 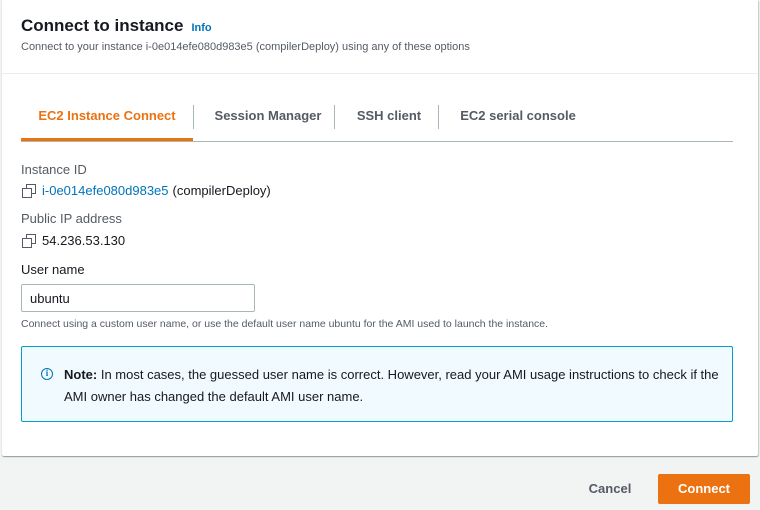 What do you see at coordinates (53, 269) in the screenshot?
I see `user-name-label: User name` at bounding box center [53, 269].